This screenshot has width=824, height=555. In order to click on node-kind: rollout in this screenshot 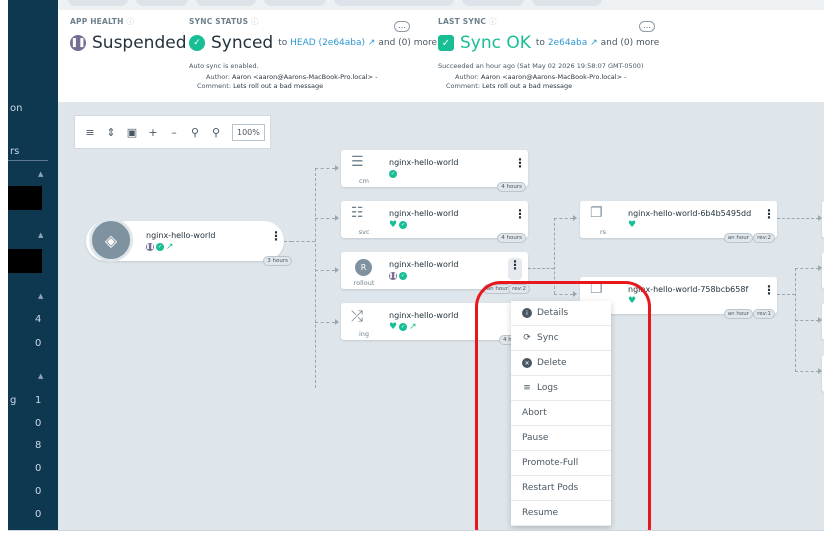, I will do `click(364, 283)`.